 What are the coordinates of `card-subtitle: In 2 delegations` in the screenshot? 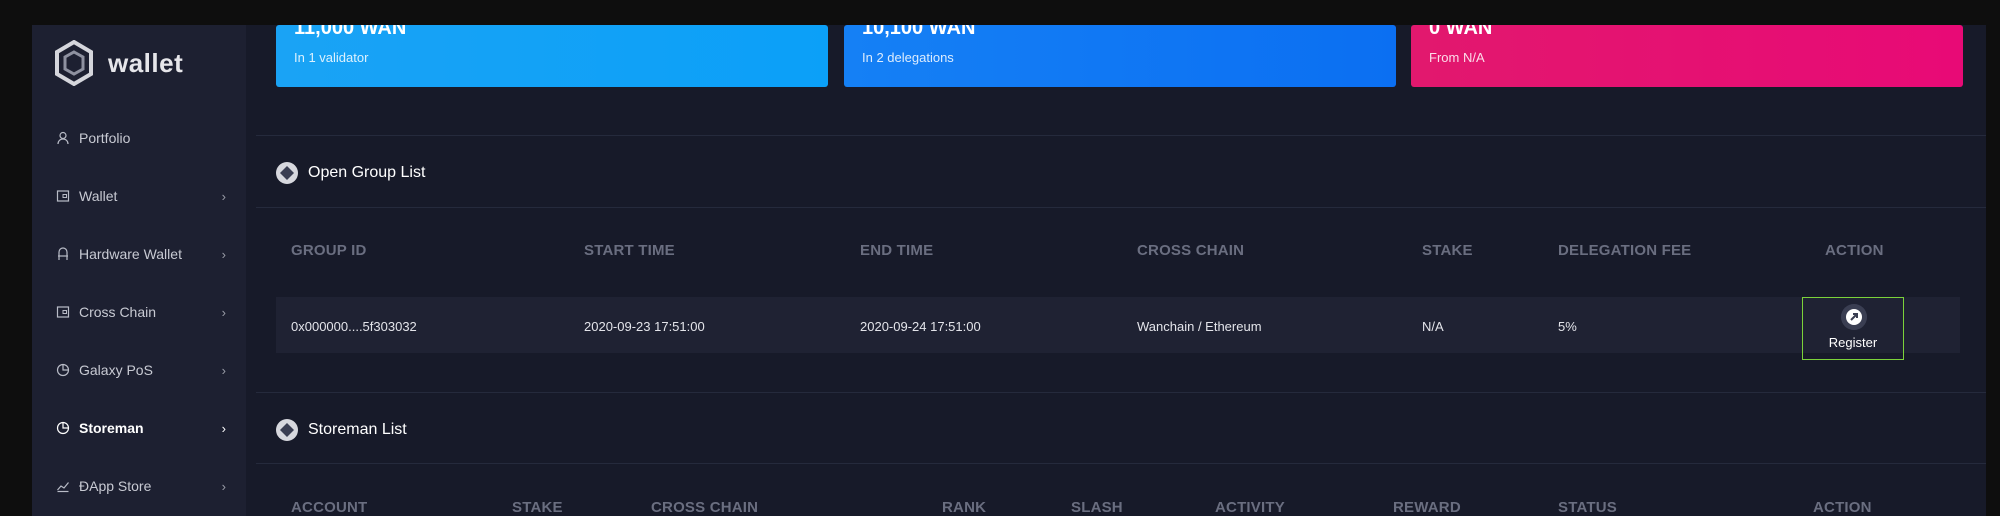 It's located at (908, 57).